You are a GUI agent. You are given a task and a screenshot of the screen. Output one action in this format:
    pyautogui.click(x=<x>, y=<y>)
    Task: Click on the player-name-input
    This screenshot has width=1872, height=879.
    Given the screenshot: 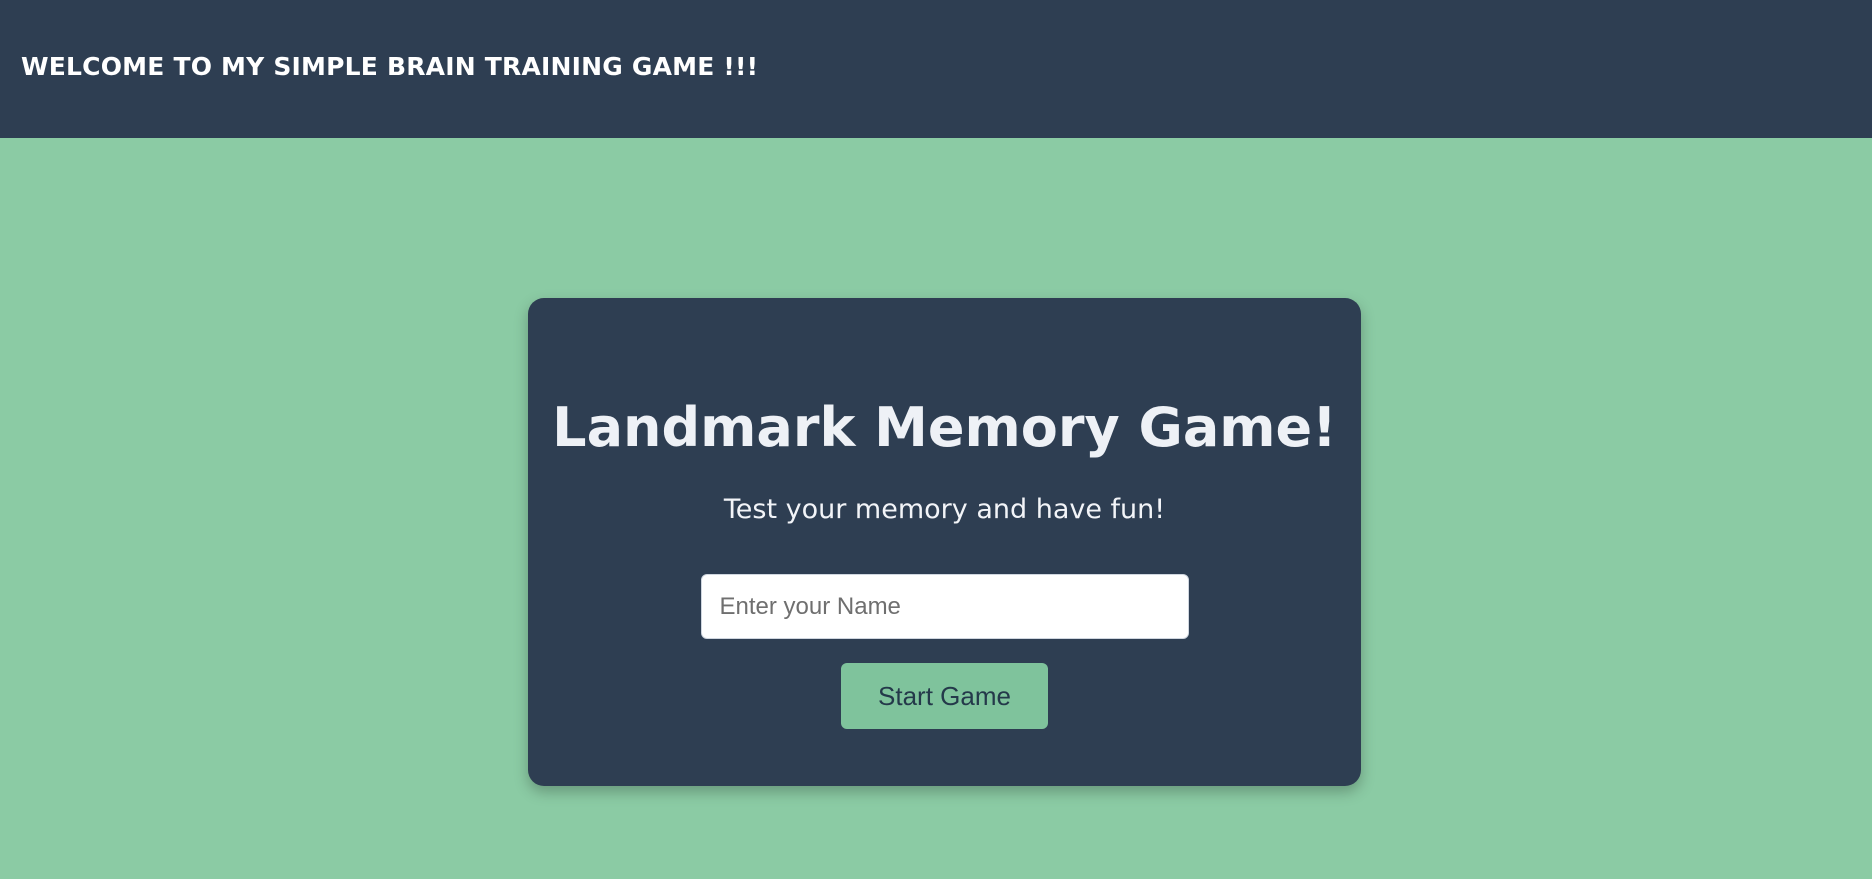 What is the action you would take?
    pyautogui.click(x=944, y=606)
    